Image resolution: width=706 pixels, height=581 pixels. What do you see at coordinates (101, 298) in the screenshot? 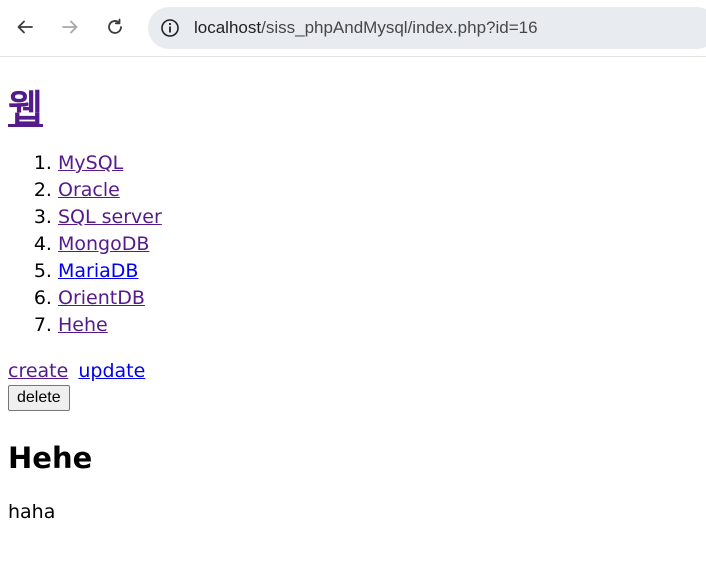
I see `topic-link-orientdb: OrientDB` at bounding box center [101, 298].